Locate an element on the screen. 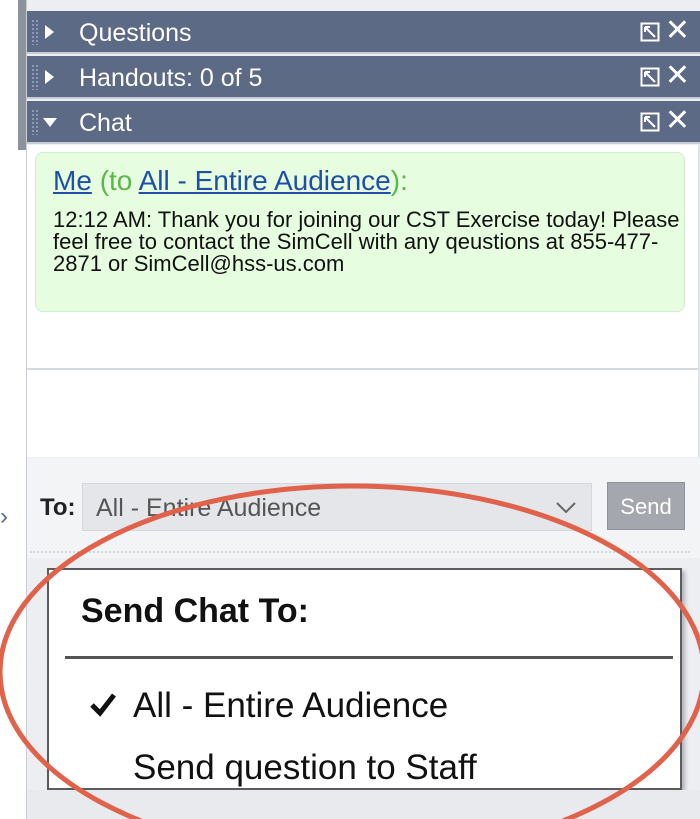  menu-item-all-audience: All - Entire Audience is located at coordinates (290, 706).